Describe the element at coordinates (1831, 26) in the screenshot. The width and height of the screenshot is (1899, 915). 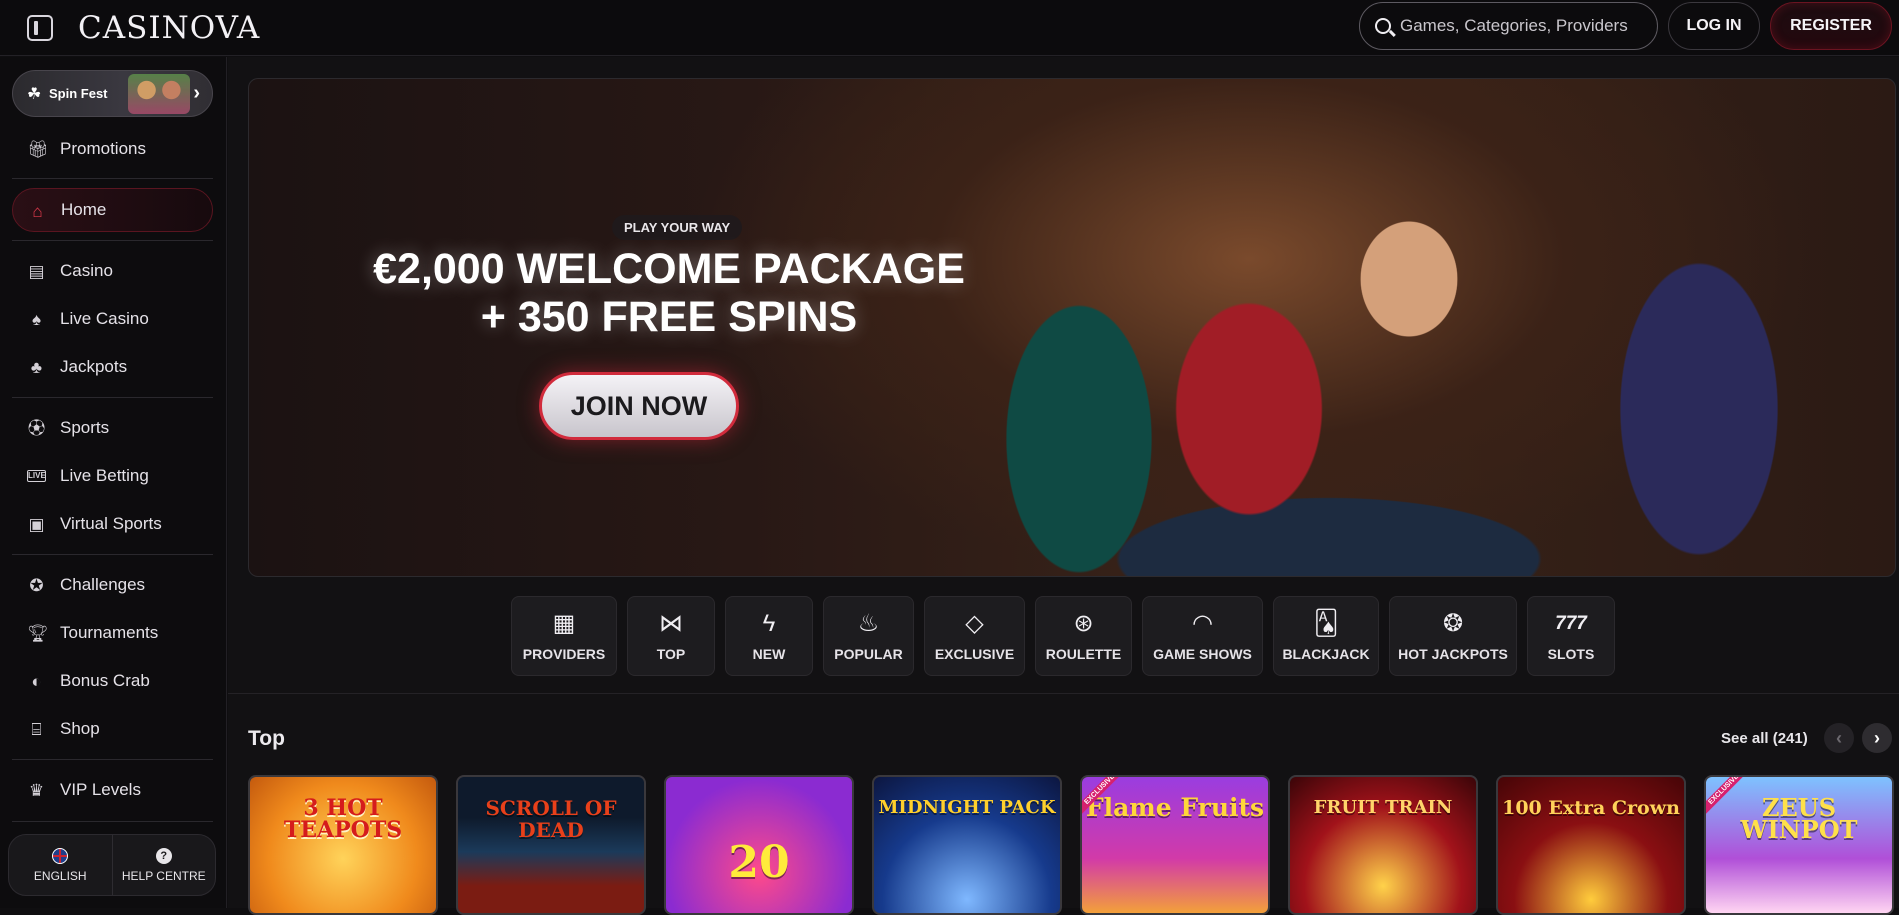
I see `register-button: REGISTER` at that location.